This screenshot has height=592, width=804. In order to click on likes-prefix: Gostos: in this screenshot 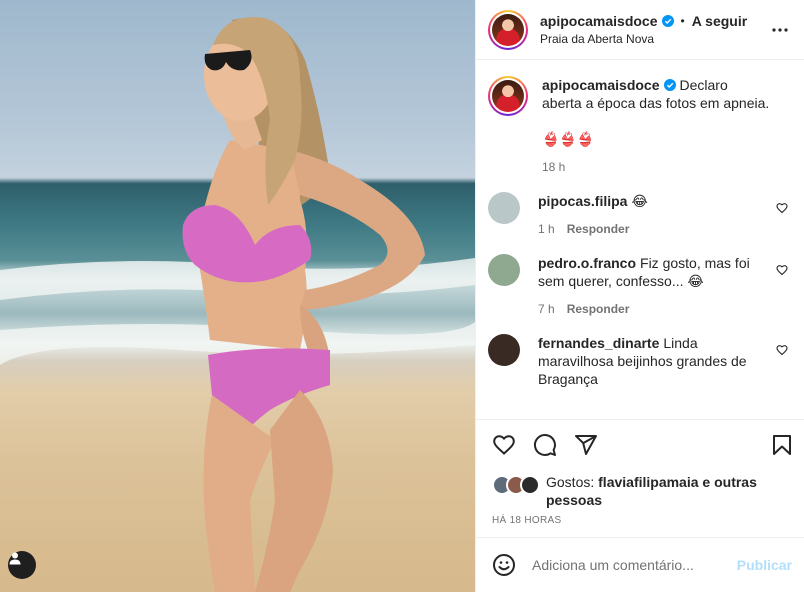, I will do `click(570, 482)`.